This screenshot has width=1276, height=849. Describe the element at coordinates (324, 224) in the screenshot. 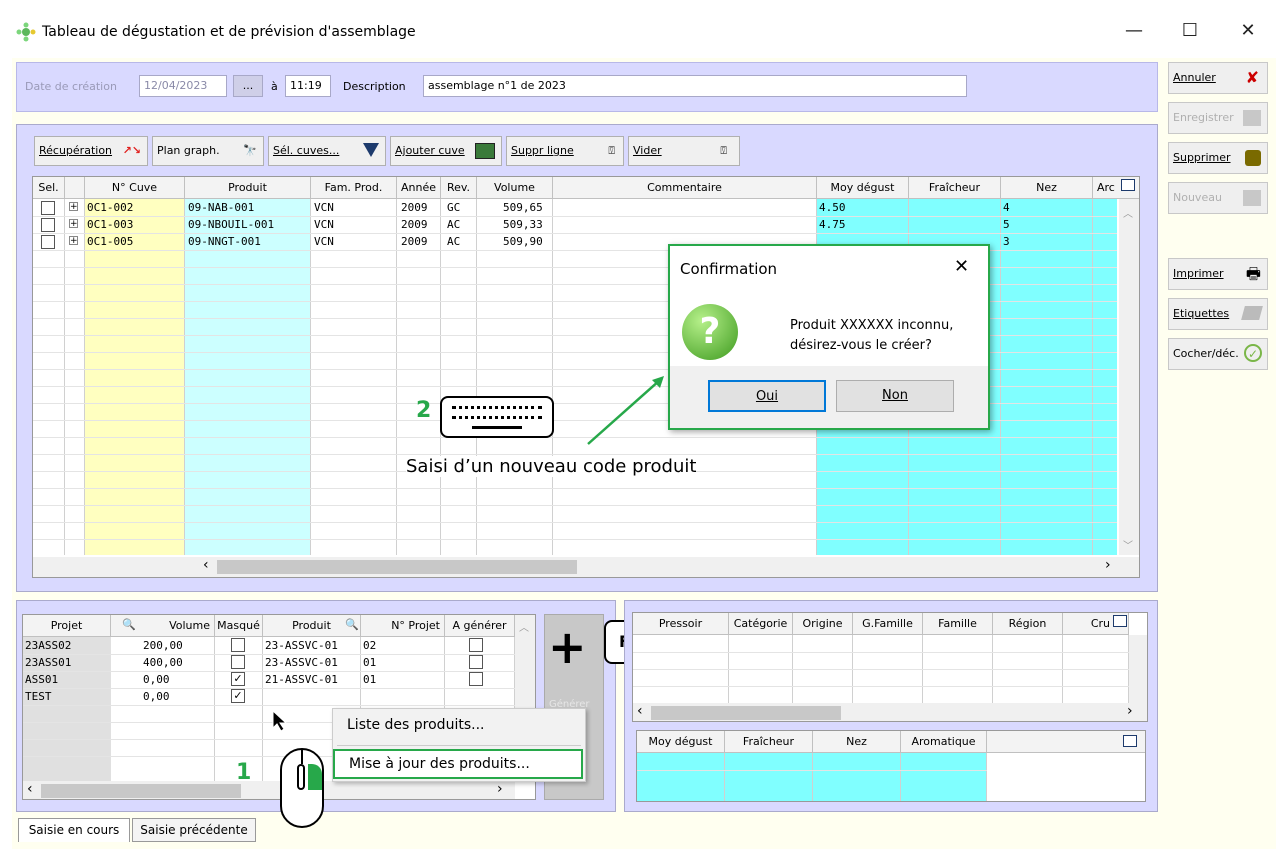

I see `cell-fam: VCN` at that location.